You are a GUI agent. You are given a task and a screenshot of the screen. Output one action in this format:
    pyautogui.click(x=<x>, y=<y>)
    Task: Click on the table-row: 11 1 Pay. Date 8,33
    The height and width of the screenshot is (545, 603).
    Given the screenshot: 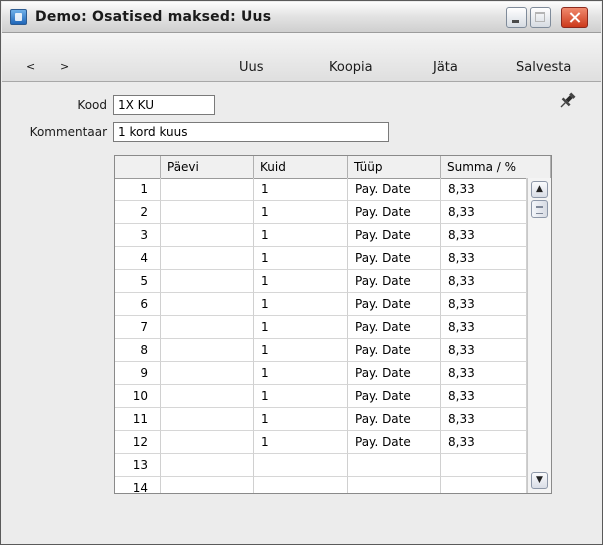 What is the action you would take?
    pyautogui.click(x=333, y=419)
    